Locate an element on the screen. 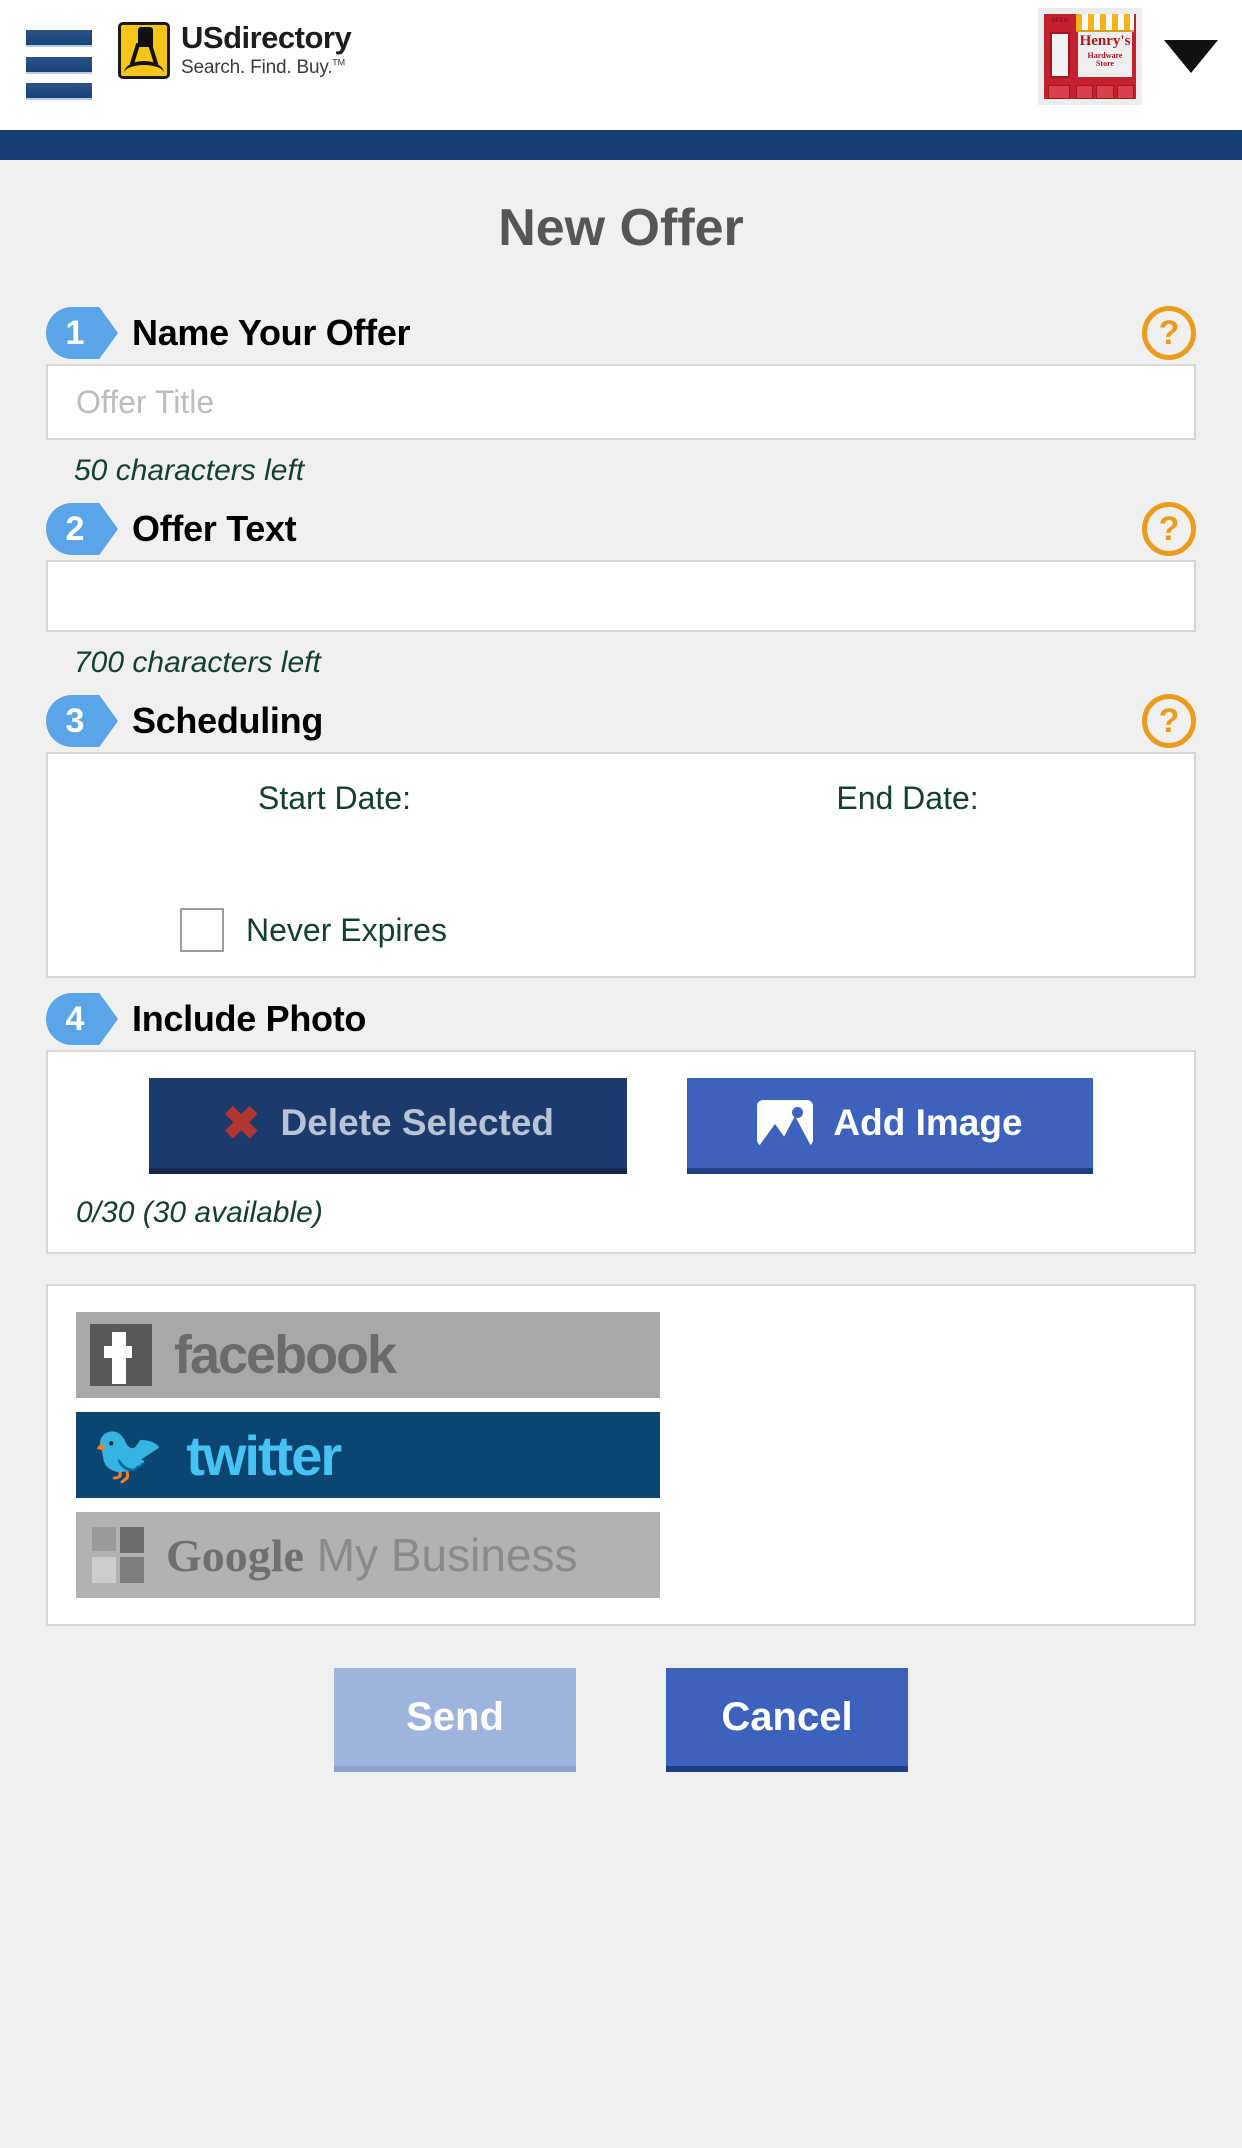 Image resolution: width=1242 pixels, height=2148 pixels. account-area: OPEN Henry's Hardware Store is located at coordinates (1128, 56).